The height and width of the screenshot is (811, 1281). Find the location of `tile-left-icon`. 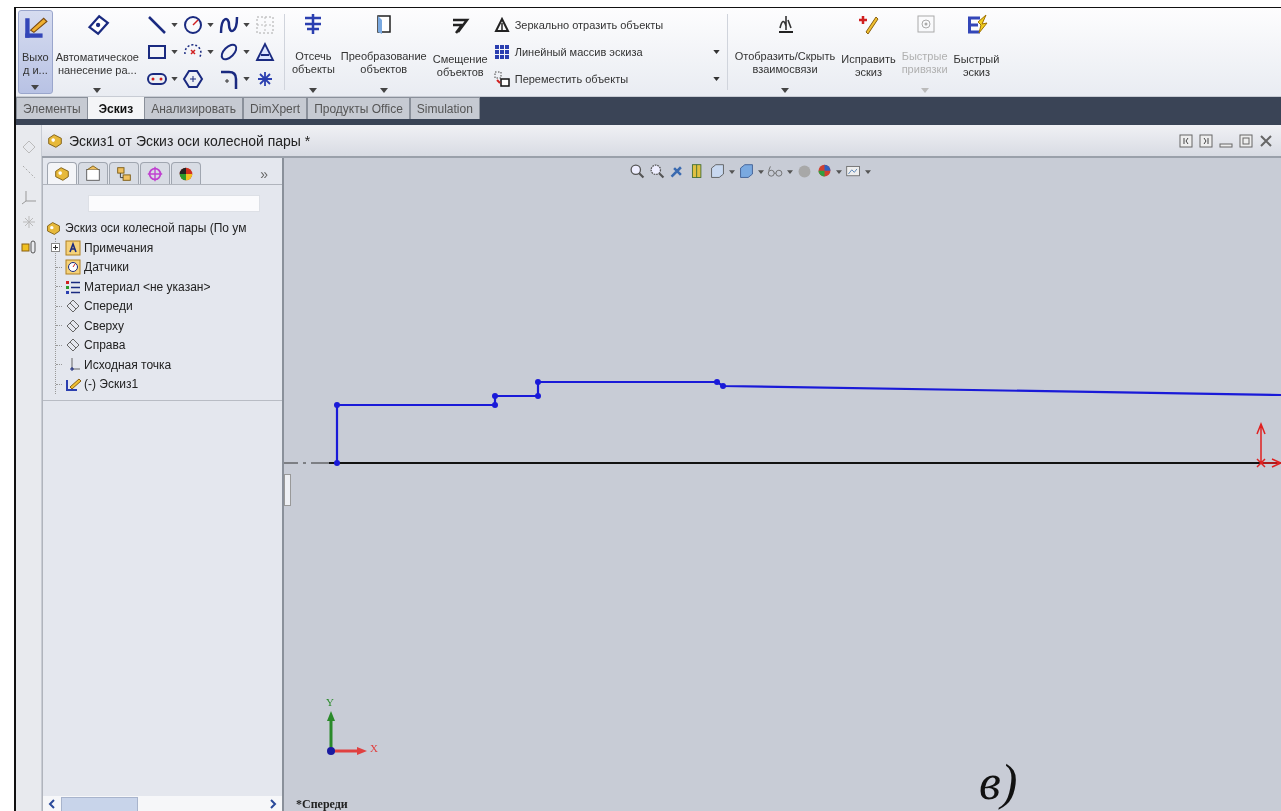

tile-left-icon is located at coordinates (1186, 140).